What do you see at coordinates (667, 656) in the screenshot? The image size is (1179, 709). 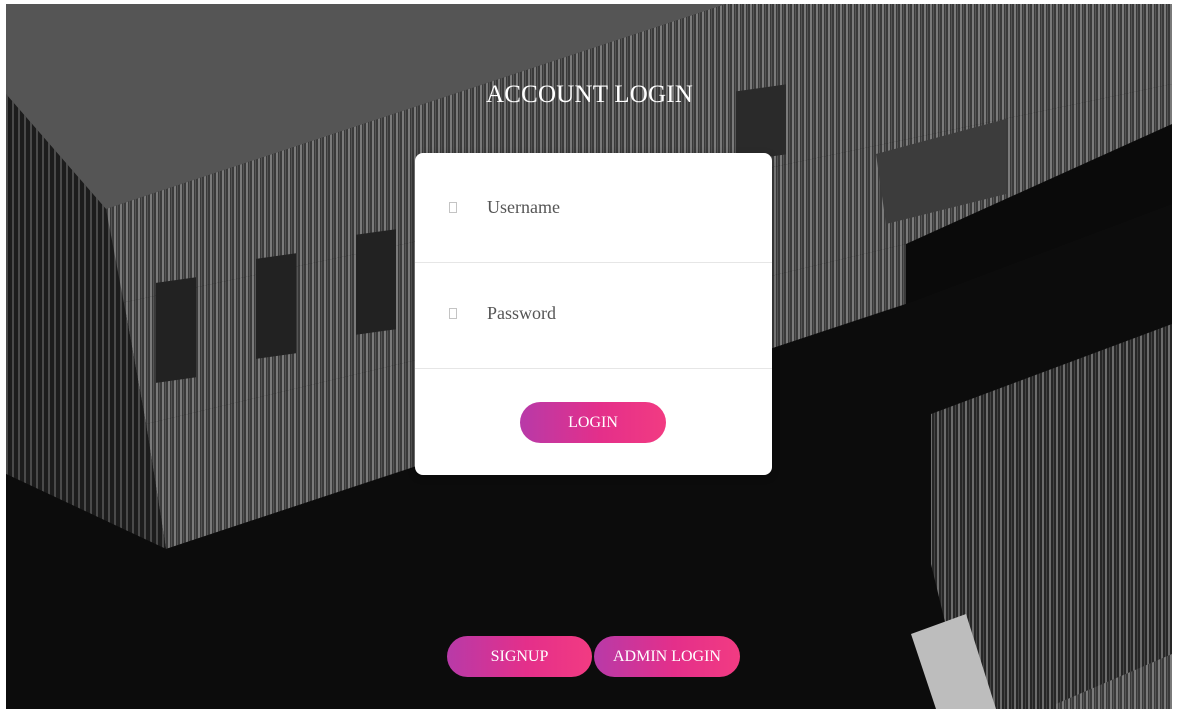 I see `admin-login-button: ADMIN LOGIN` at bounding box center [667, 656].